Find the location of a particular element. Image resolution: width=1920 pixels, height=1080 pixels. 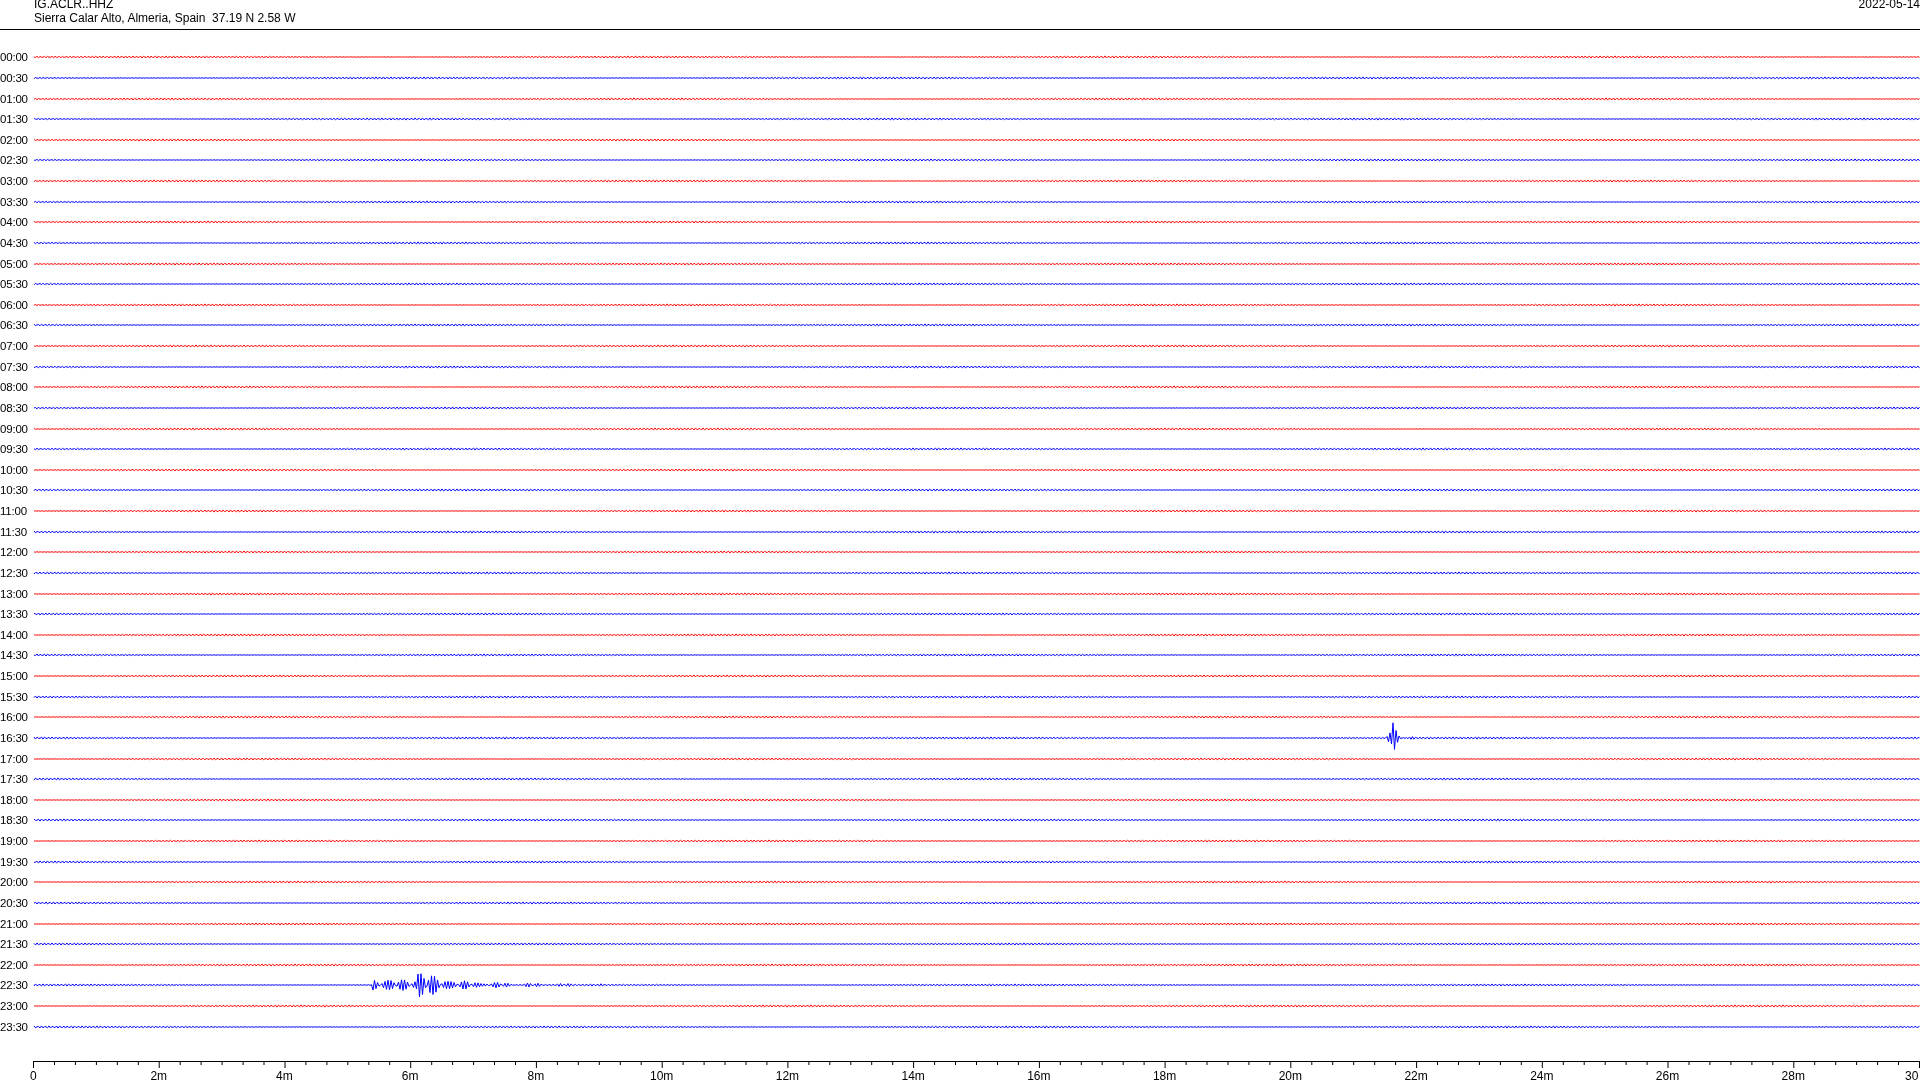

time-label: 08:30 is located at coordinates (14, 407).